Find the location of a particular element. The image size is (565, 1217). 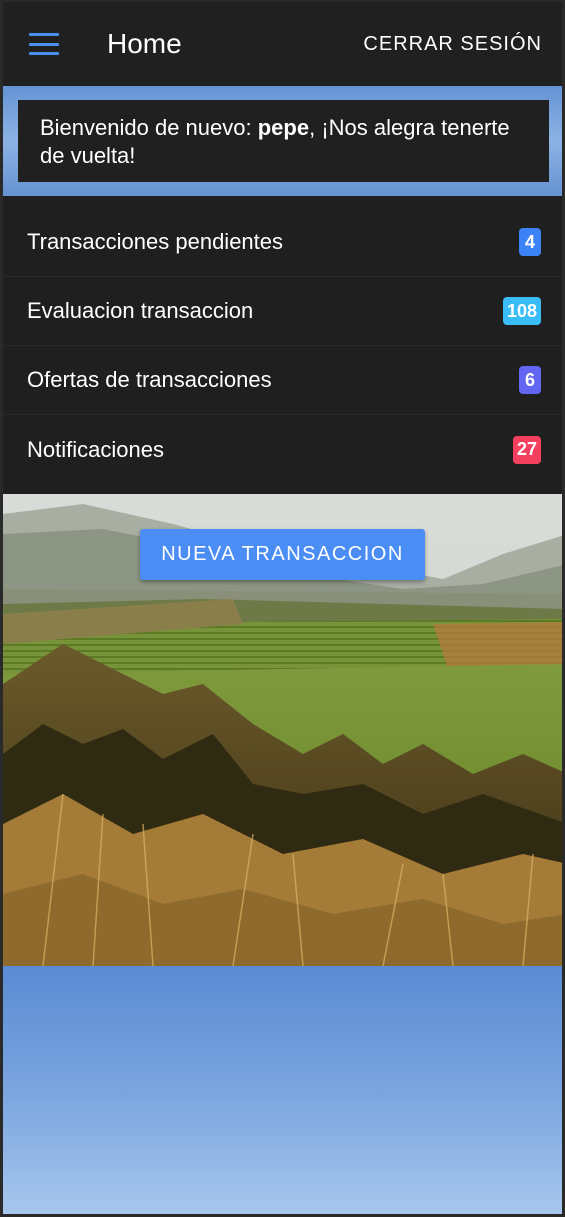

list-item-label: Transacciones pendientes is located at coordinates (155, 241).